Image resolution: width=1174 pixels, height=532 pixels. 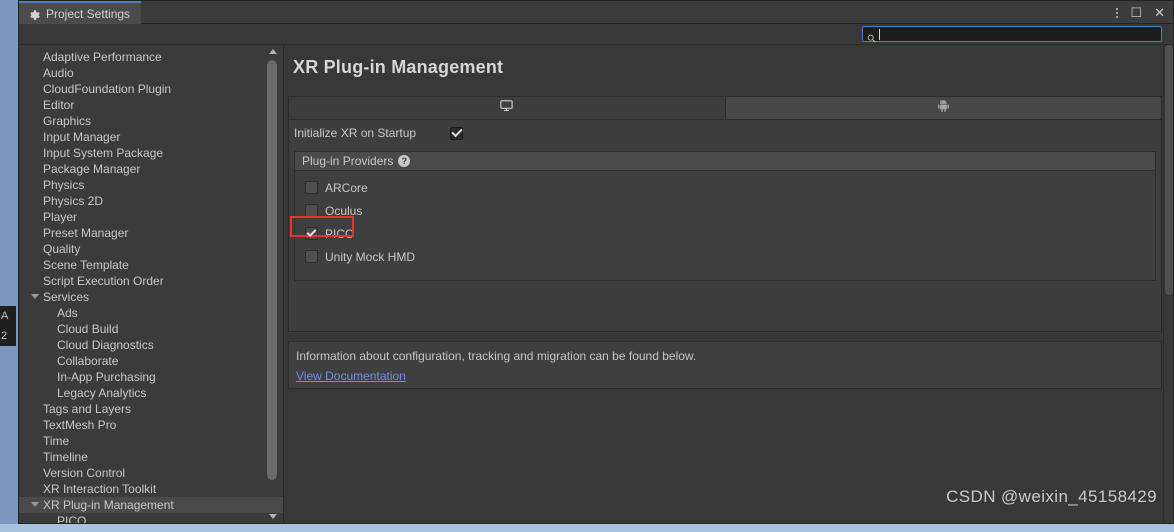 I want to click on sidebar-item-label: TextMesh Pro, so click(x=80, y=425).